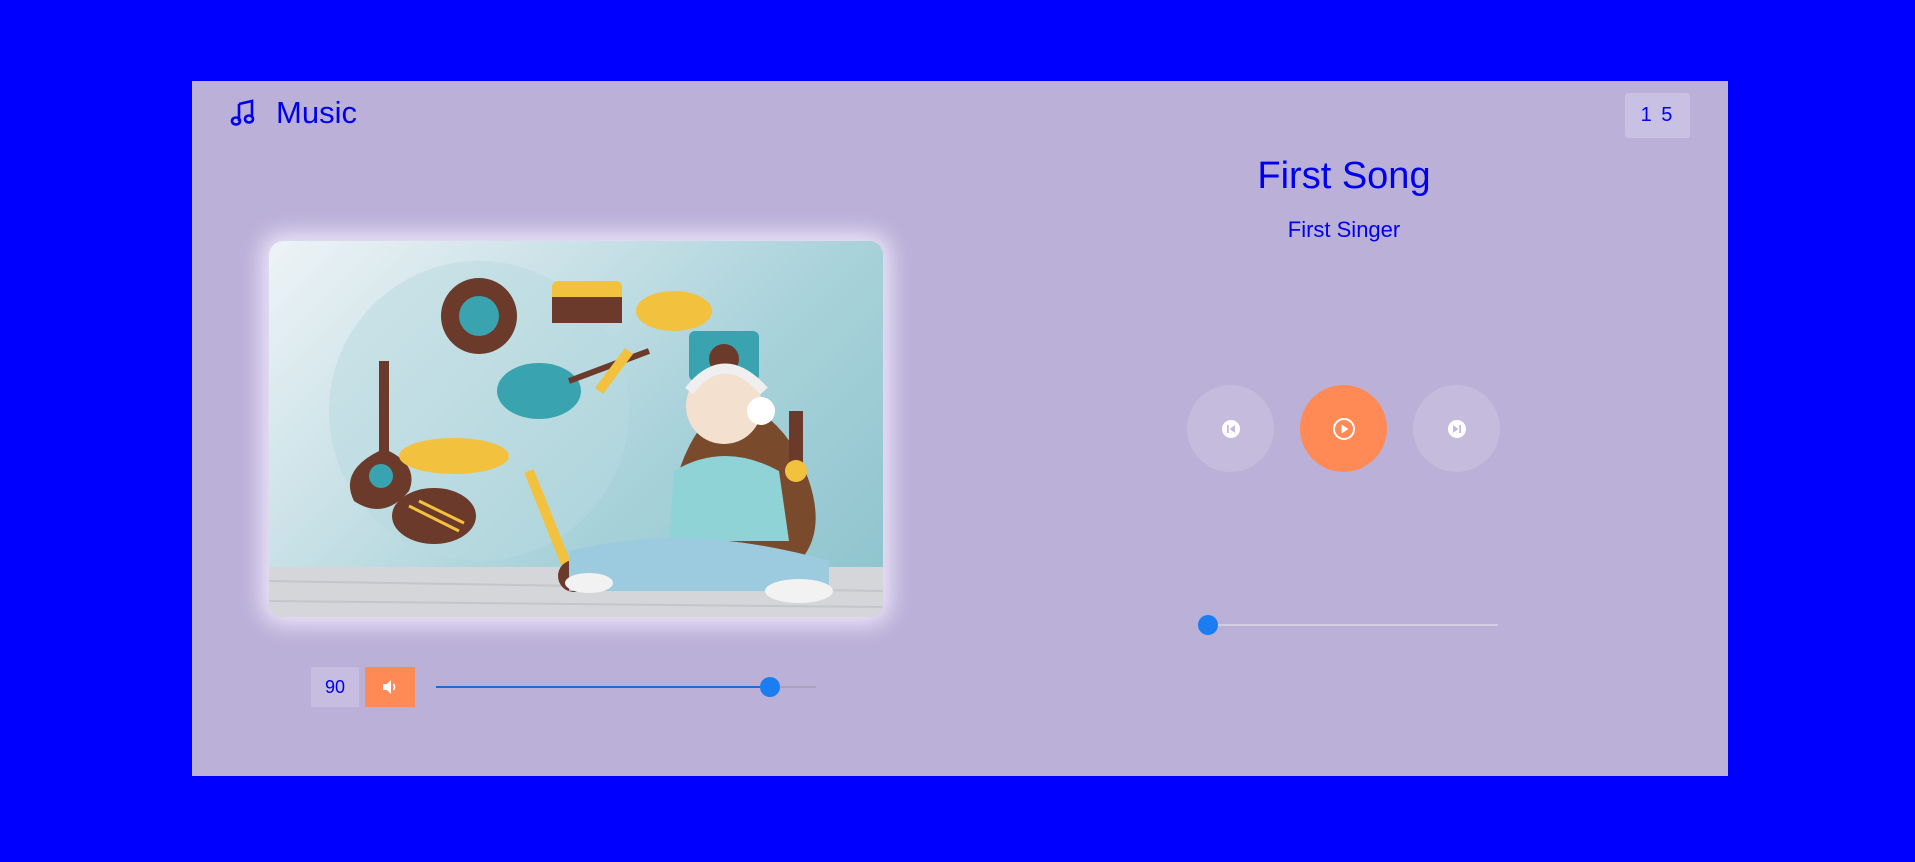 This screenshot has width=1915, height=862. What do you see at coordinates (316, 112) in the screenshot?
I see `app-title: Music` at bounding box center [316, 112].